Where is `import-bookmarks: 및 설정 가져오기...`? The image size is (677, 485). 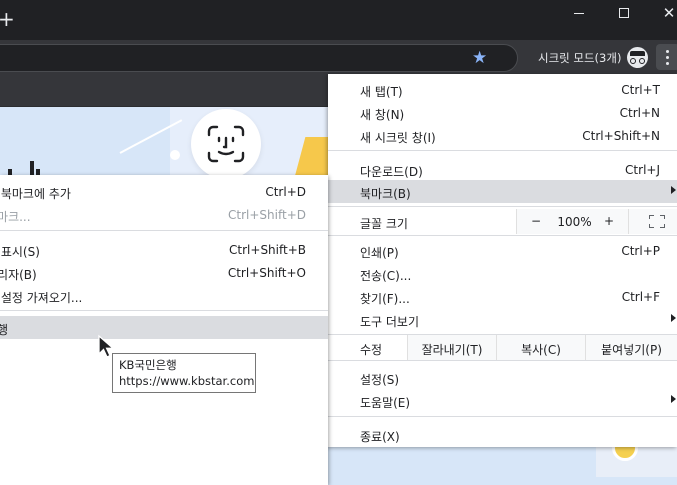 import-bookmarks: 및 설정 가져오기... is located at coordinates (164, 295).